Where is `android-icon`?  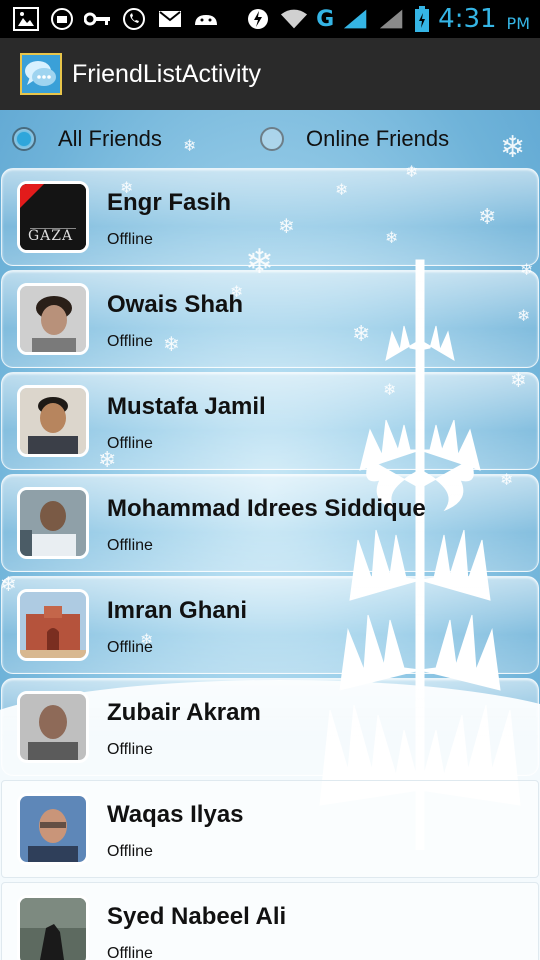
android-icon is located at coordinates (206, 19).